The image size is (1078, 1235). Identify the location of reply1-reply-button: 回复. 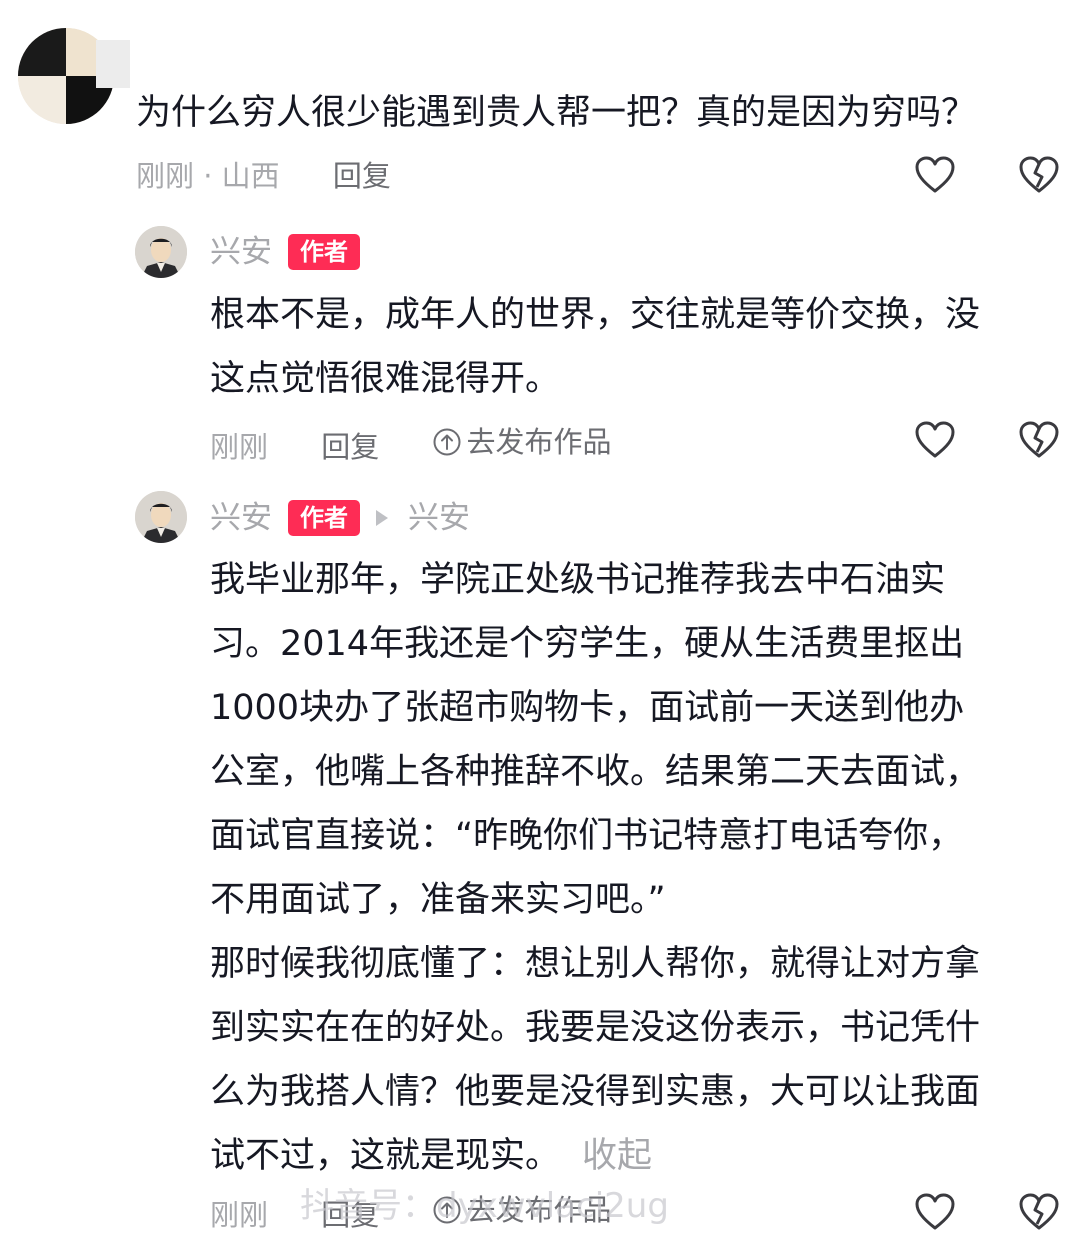
(350, 447).